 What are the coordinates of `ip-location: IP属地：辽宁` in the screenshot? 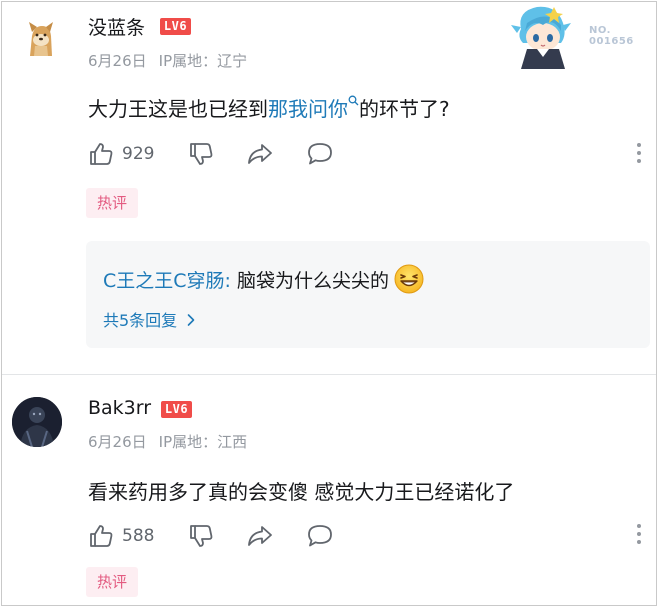 It's located at (203, 61).